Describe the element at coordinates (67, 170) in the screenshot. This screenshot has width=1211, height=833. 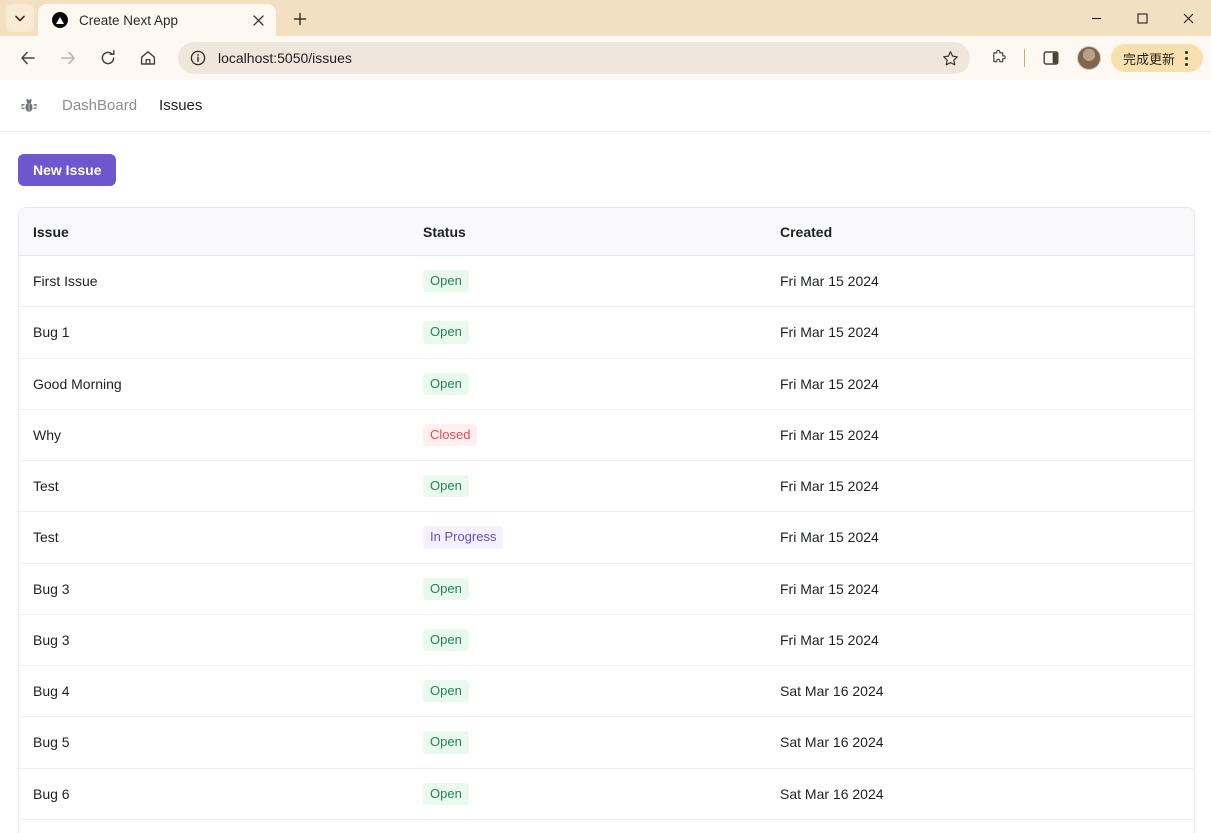
I see `new-issue-button: New Issue` at that location.